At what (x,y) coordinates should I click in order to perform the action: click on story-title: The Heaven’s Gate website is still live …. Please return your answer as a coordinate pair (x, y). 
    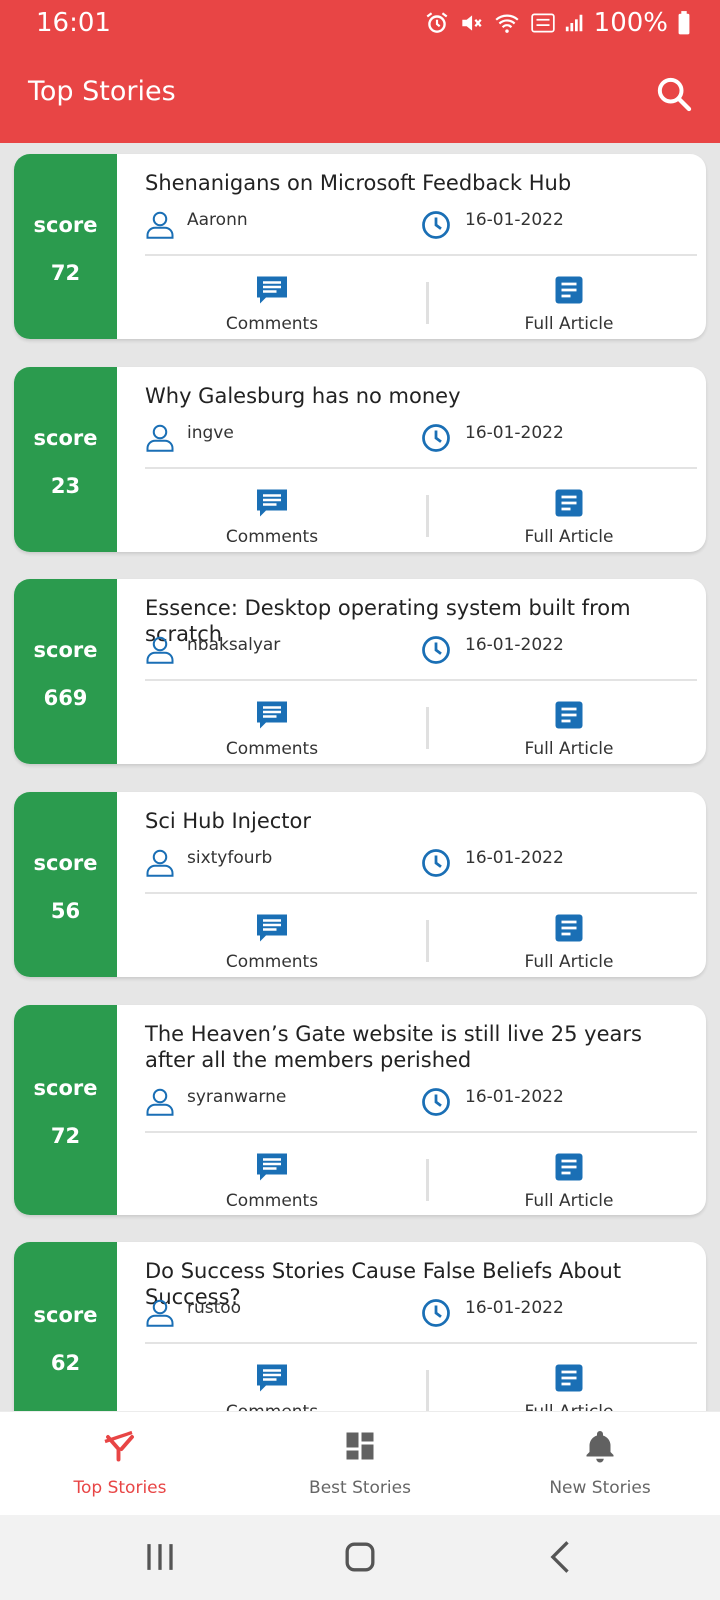
    Looking at the image, I should click on (415, 1047).